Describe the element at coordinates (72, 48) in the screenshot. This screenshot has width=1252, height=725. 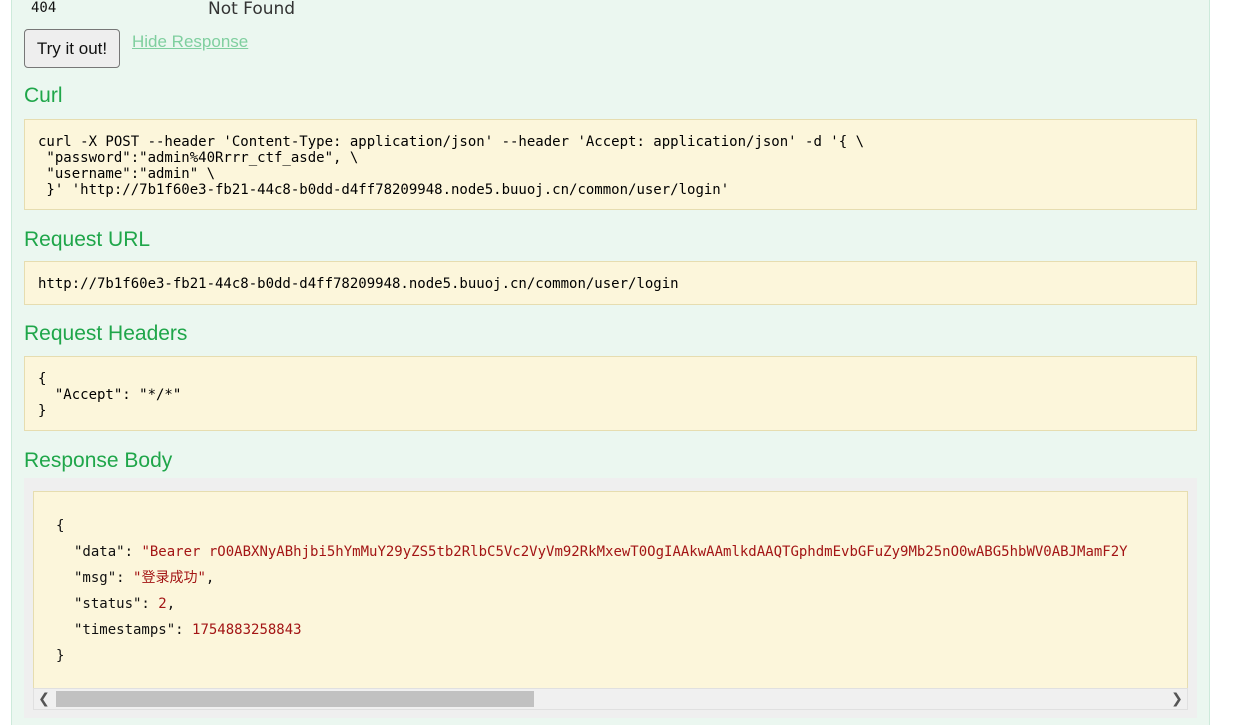
I see `try-it-out-button: Try it out!` at that location.